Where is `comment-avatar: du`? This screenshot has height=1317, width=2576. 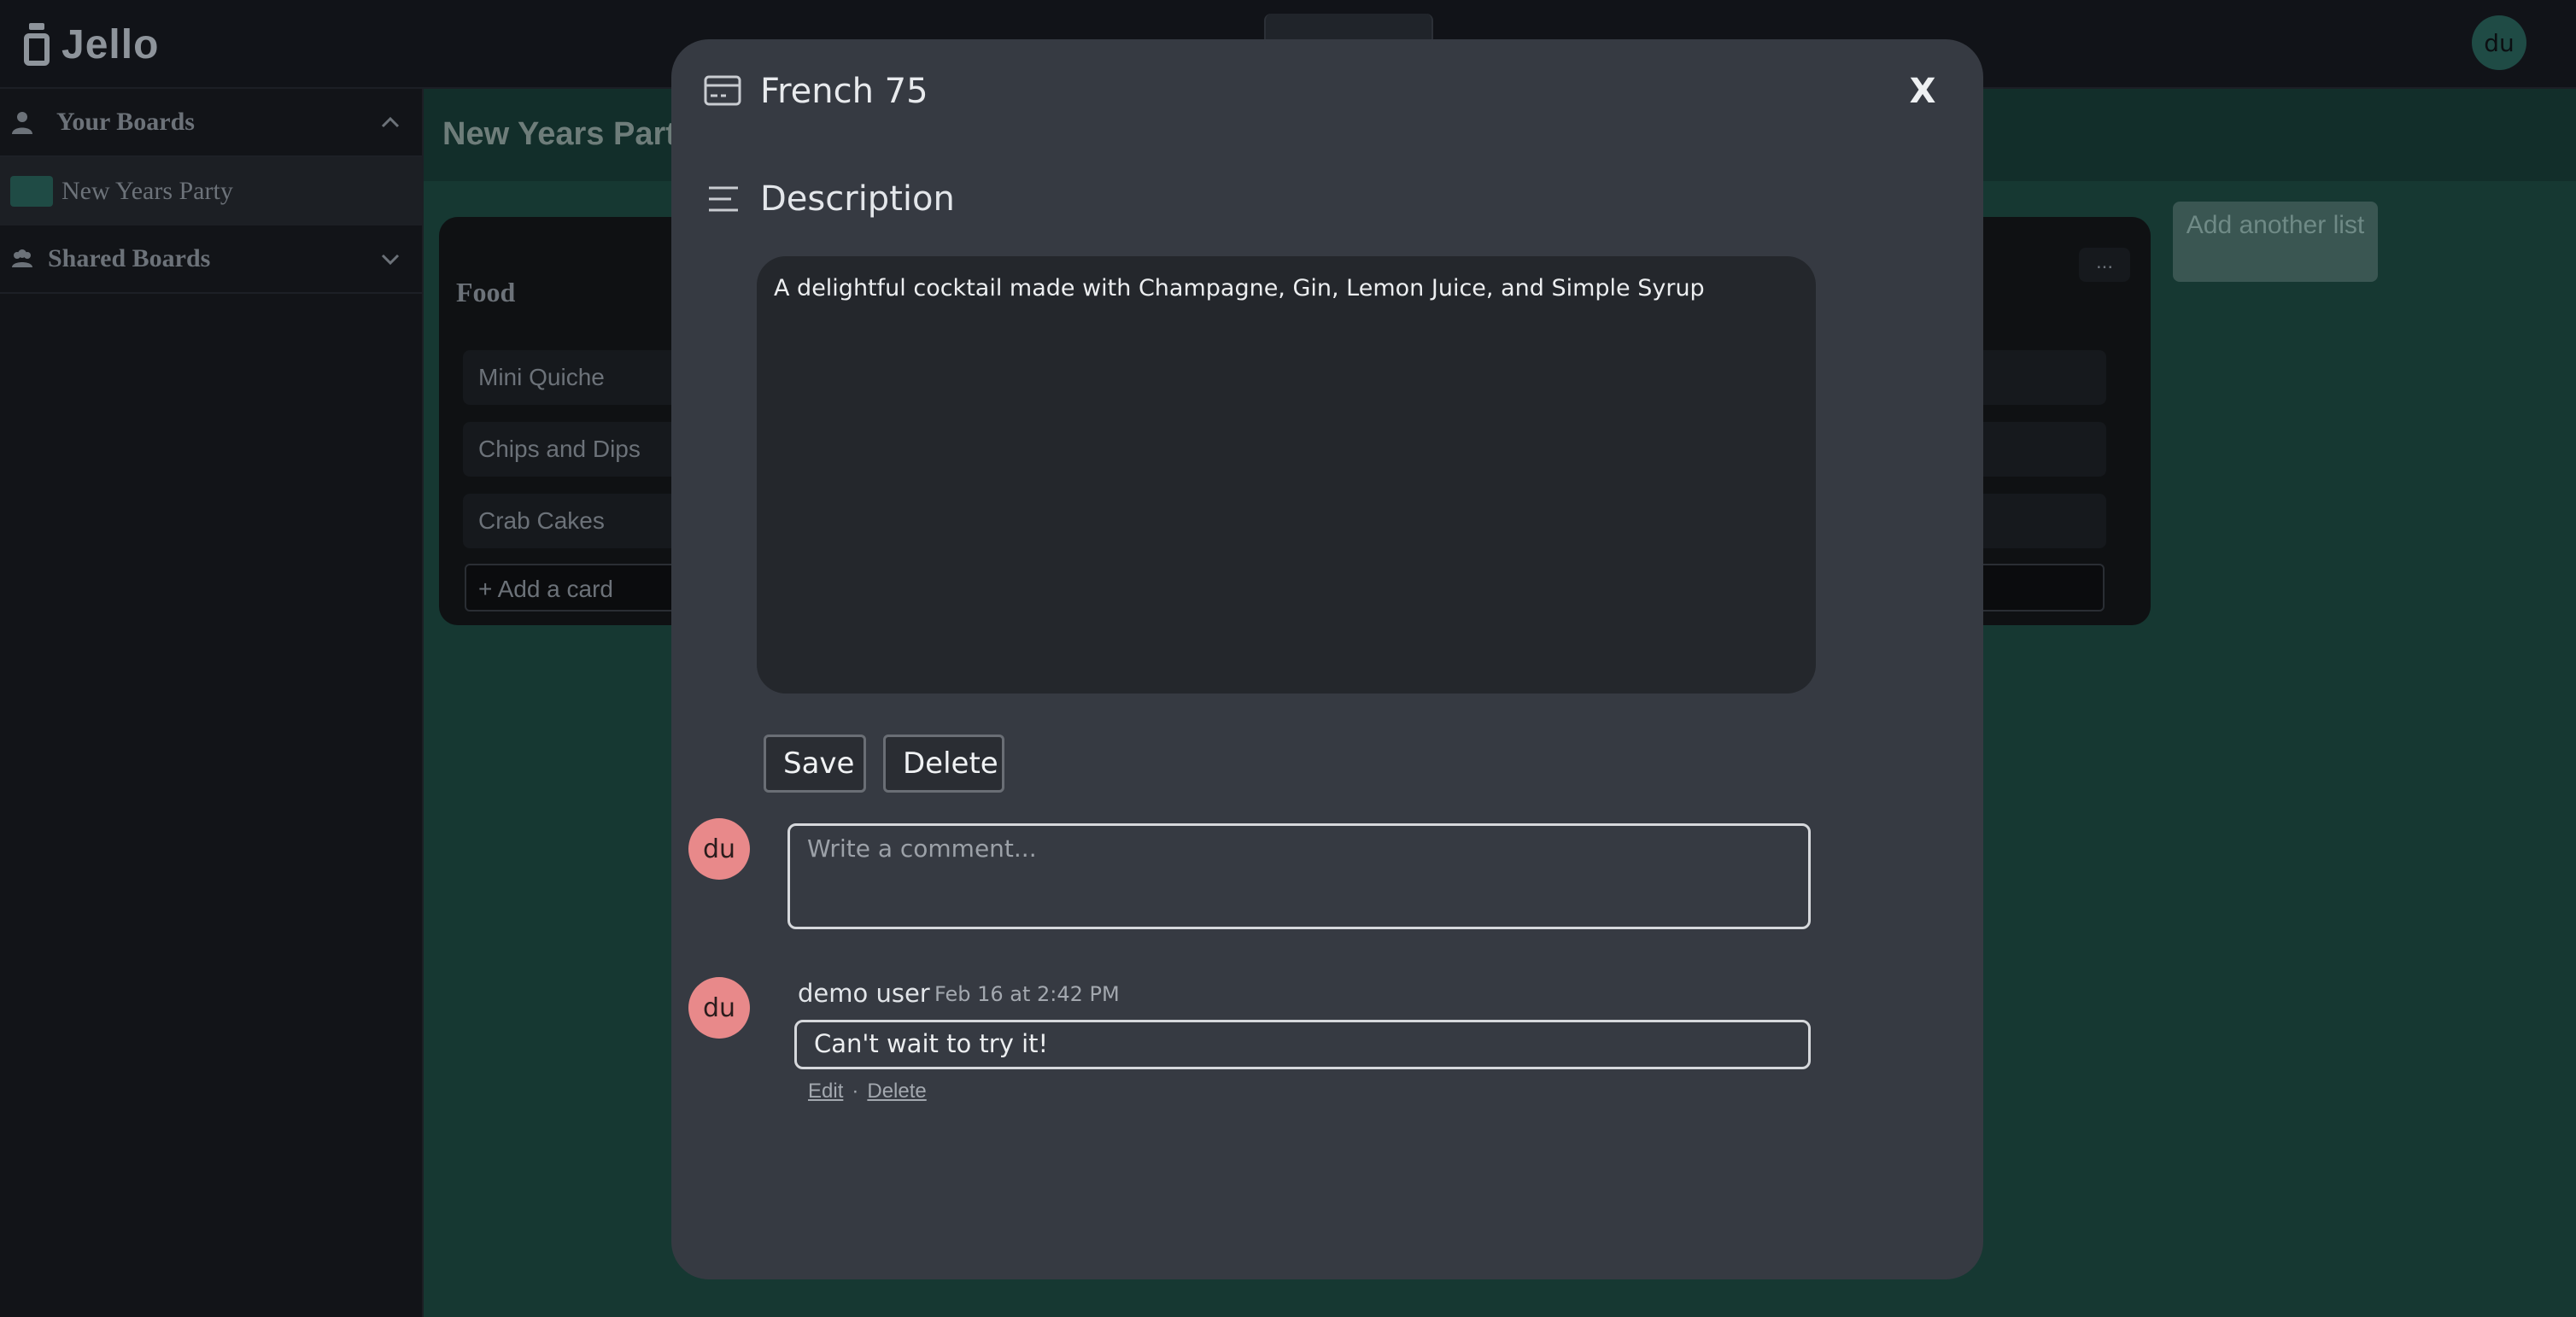
comment-avatar: du is located at coordinates (719, 1008).